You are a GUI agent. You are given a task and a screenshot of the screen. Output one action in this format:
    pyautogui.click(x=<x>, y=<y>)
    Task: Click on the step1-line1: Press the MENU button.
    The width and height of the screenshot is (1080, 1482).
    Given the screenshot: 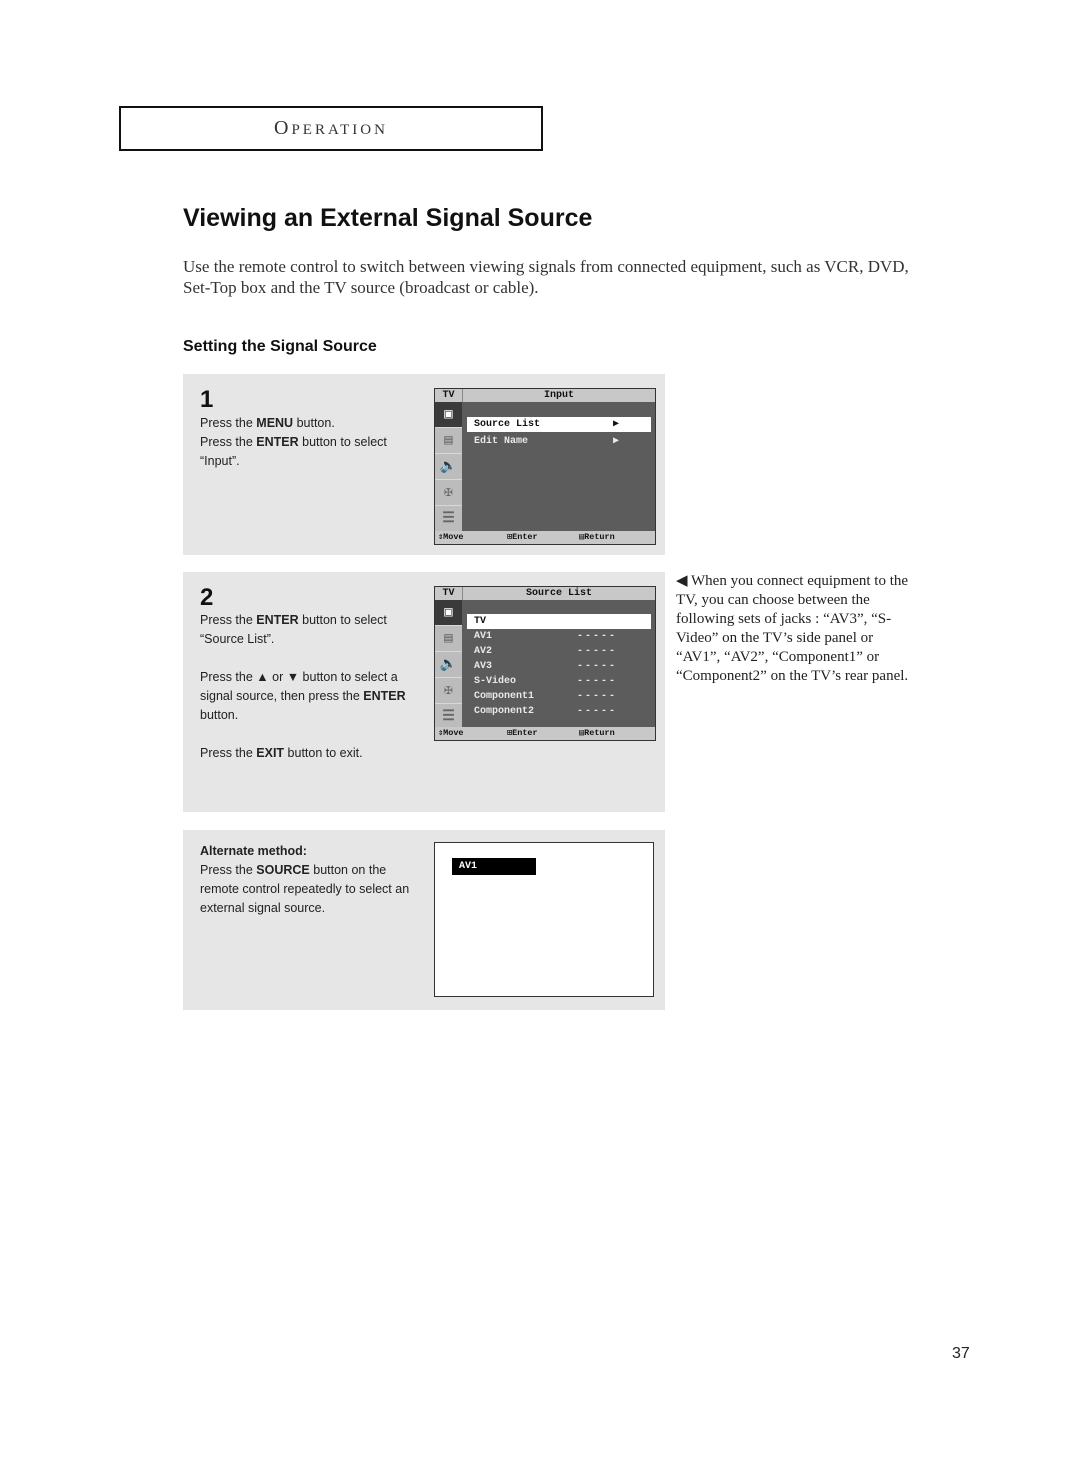 What is the action you would take?
    pyautogui.click(x=267, y=423)
    